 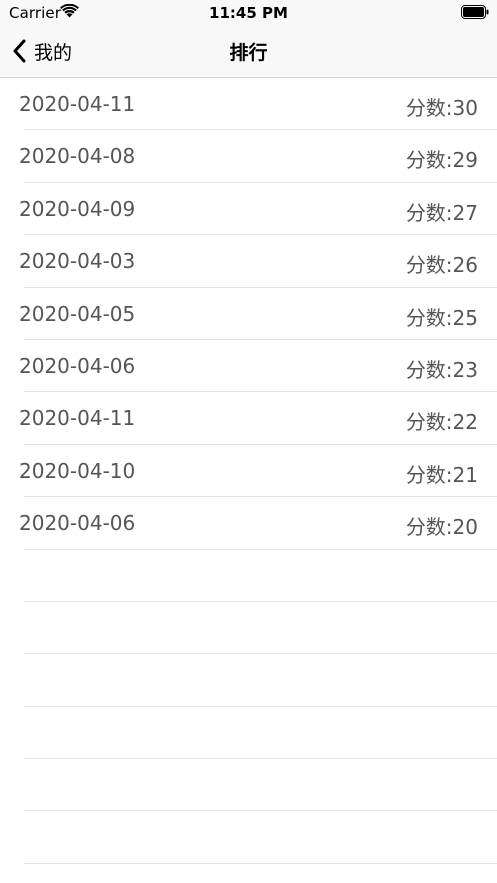 What do you see at coordinates (441, 212) in the screenshot?
I see `list-item-score: 分数:27` at bounding box center [441, 212].